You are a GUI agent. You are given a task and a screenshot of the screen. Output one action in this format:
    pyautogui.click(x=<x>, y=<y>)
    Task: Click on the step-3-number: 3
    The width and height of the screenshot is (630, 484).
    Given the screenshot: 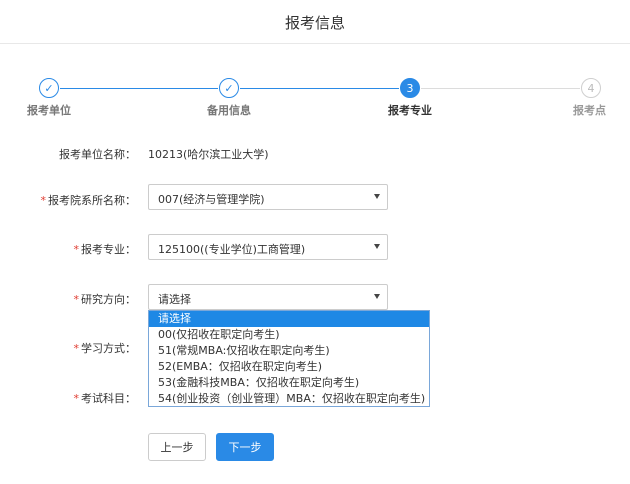 What is the action you would take?
    pyautogui.click(x=410, y=88)
    